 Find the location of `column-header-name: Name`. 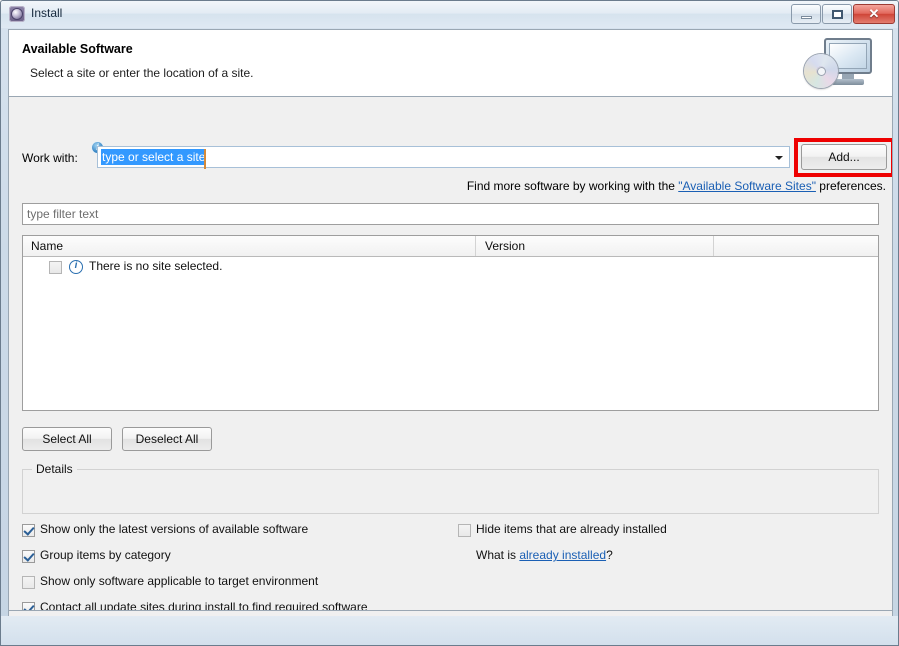

column-header-name: Name is located at coordinates (249, 246).